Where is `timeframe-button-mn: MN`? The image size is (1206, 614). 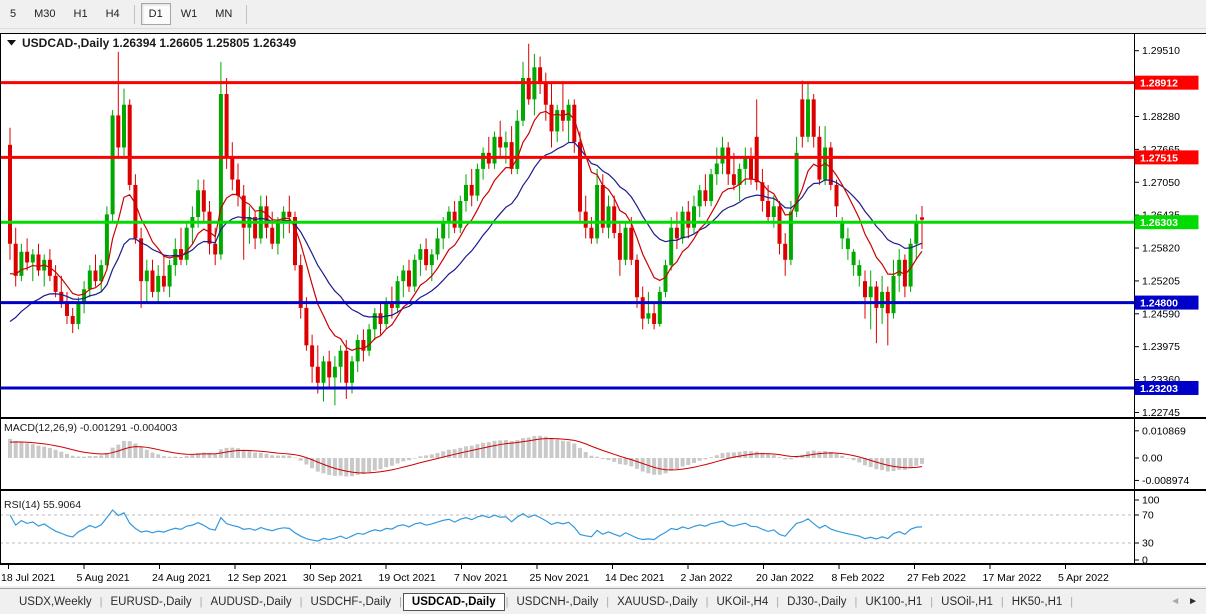
timeframe-button-mn: MN is located at coordinates (223, 14).